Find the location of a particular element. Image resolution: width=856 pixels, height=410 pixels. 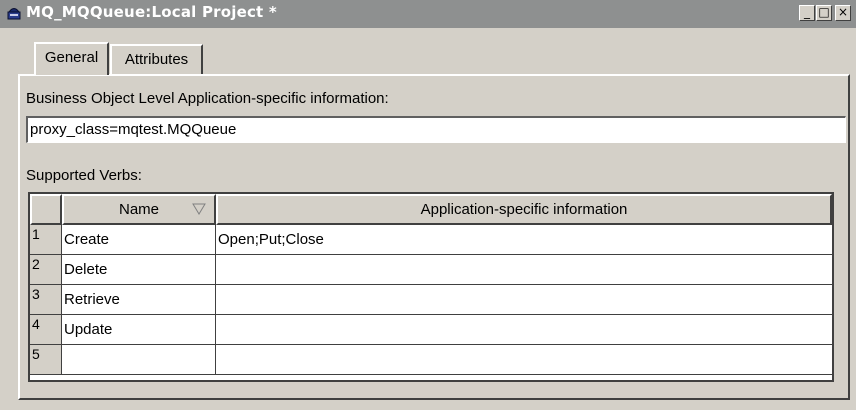

verb-name-cell: Delete is located at coordinates (139, 270).